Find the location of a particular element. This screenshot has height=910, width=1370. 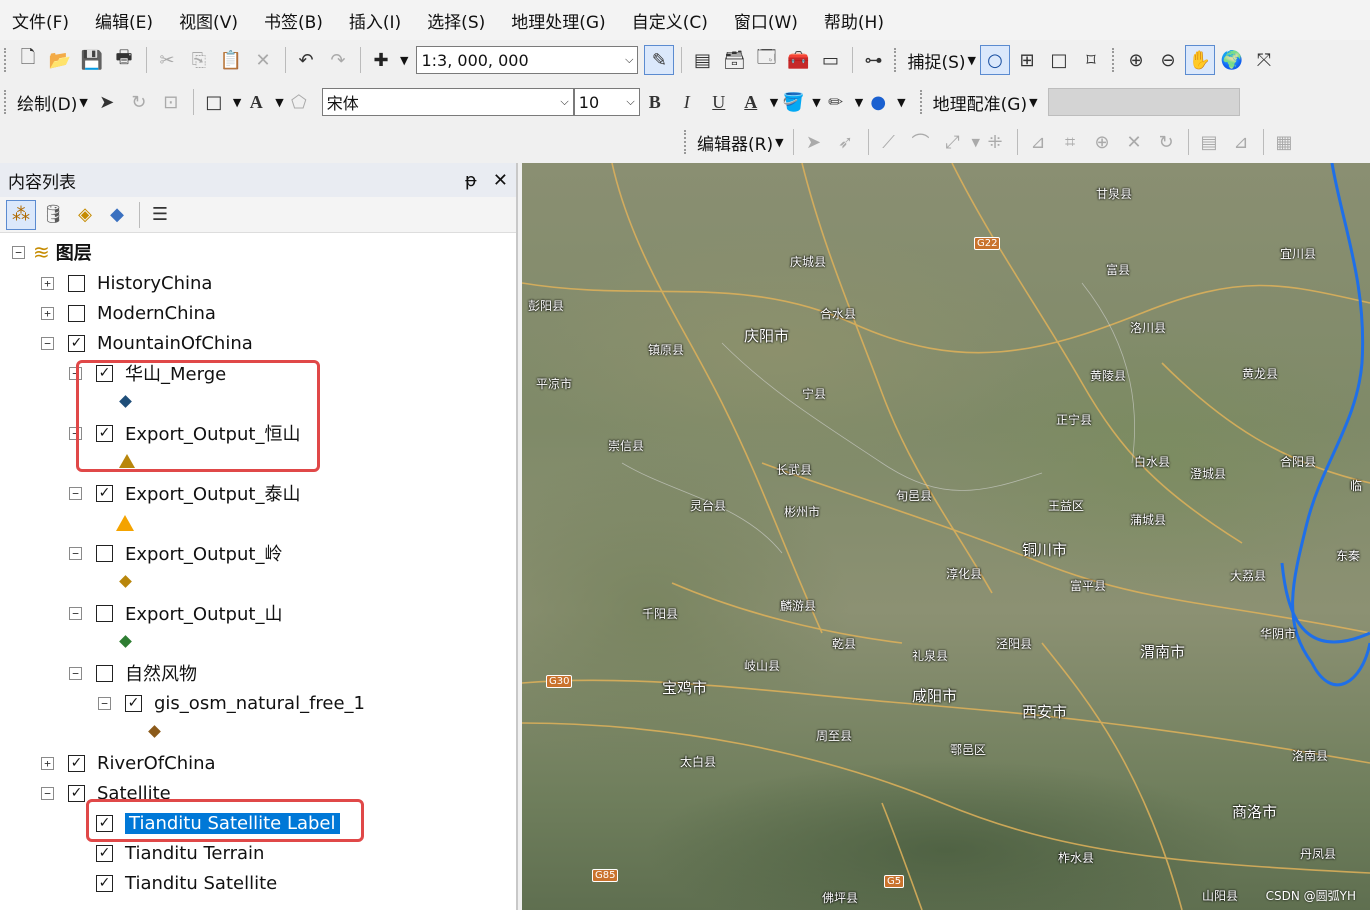

arctoolbox-icon: 🧰 is located at coordinates (798, 60).